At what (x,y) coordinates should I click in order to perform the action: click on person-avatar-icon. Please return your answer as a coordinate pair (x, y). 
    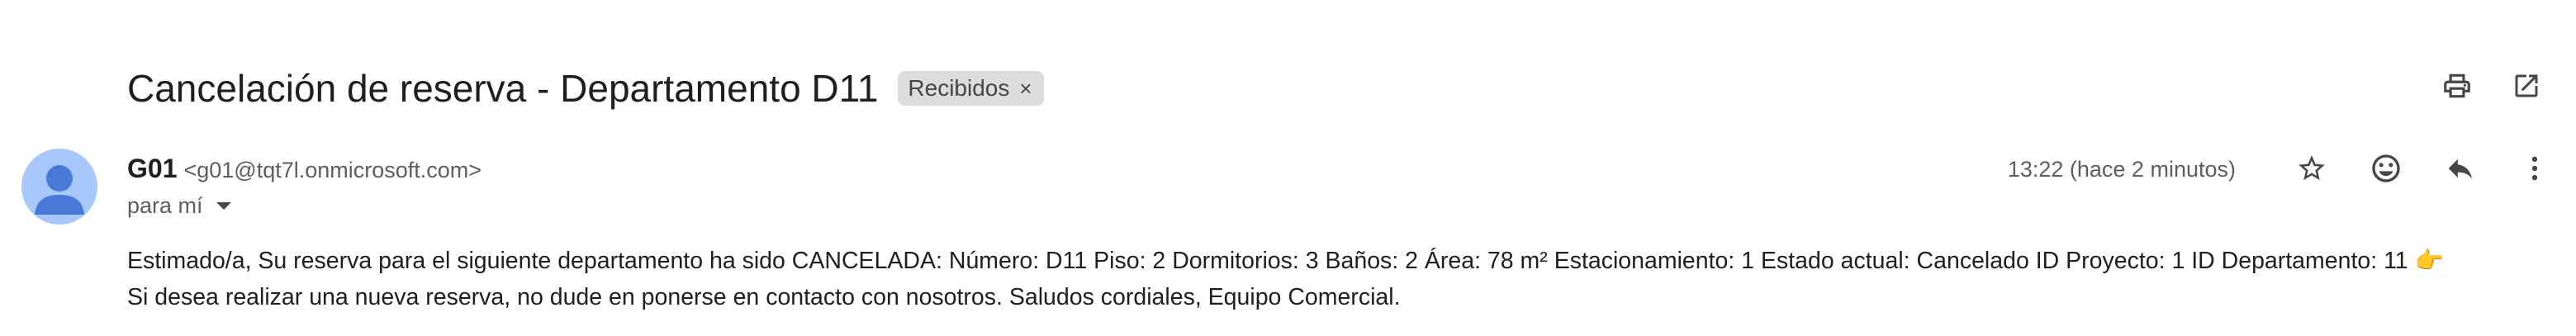
    Looking at the image, I should click on (59, 190).